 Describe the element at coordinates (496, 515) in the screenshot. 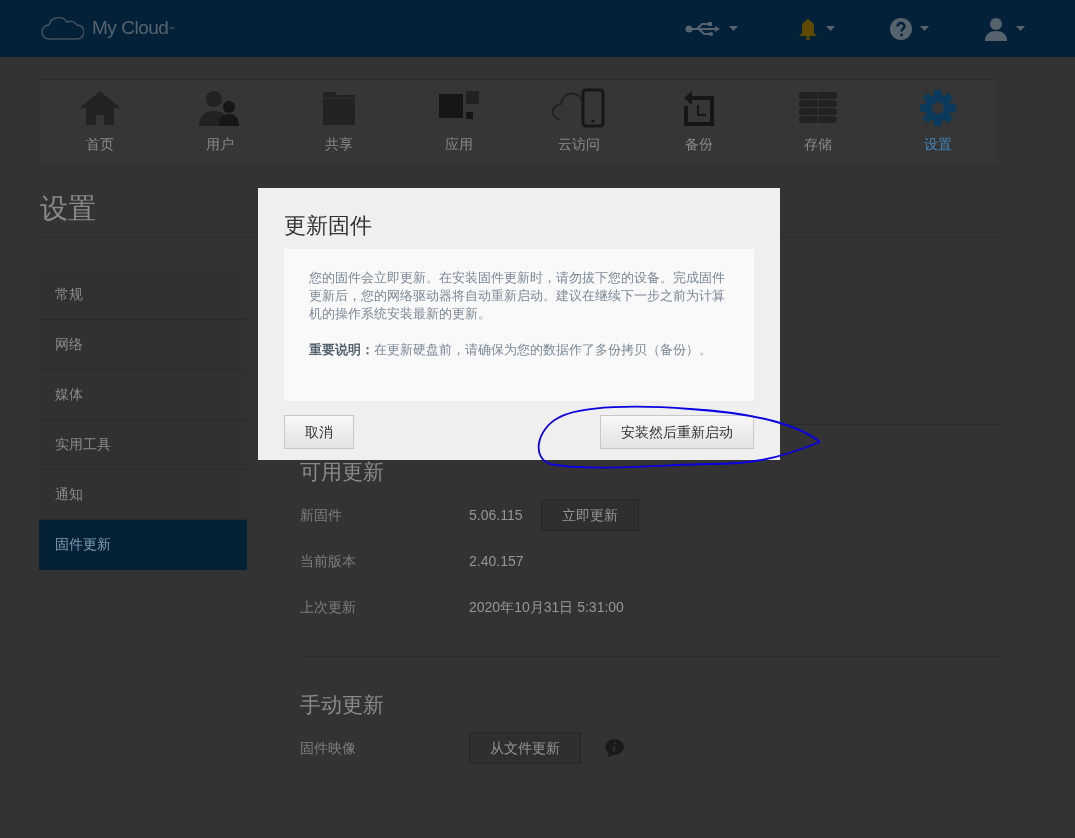

I see `field-value: 5.06.115` at that location.